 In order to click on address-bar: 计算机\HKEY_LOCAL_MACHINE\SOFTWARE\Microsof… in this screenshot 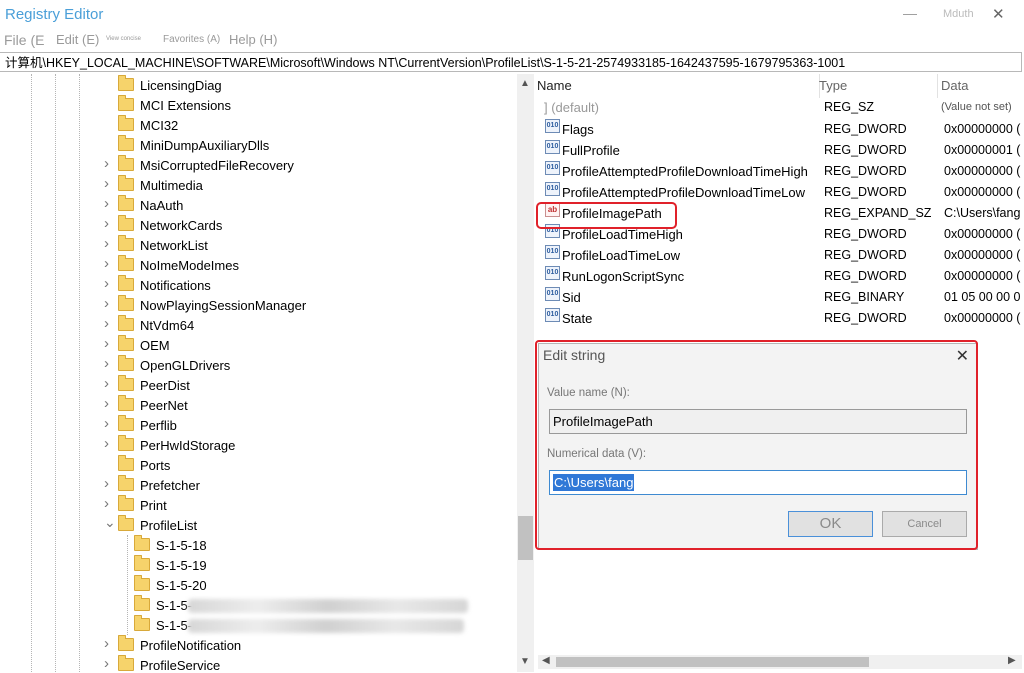, I will do `click(511, 62)`.